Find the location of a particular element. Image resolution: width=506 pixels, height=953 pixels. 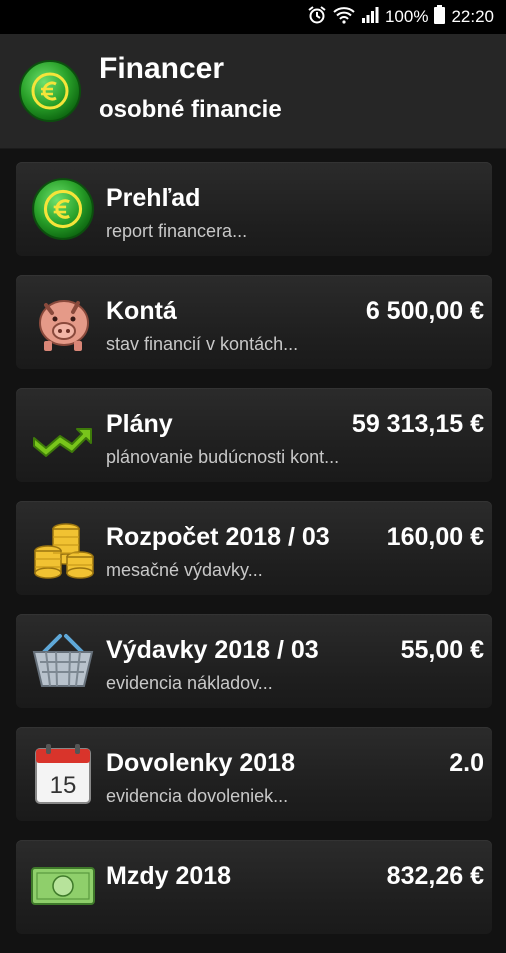

piggy-bank-icon is located at coordinates (63, 322).